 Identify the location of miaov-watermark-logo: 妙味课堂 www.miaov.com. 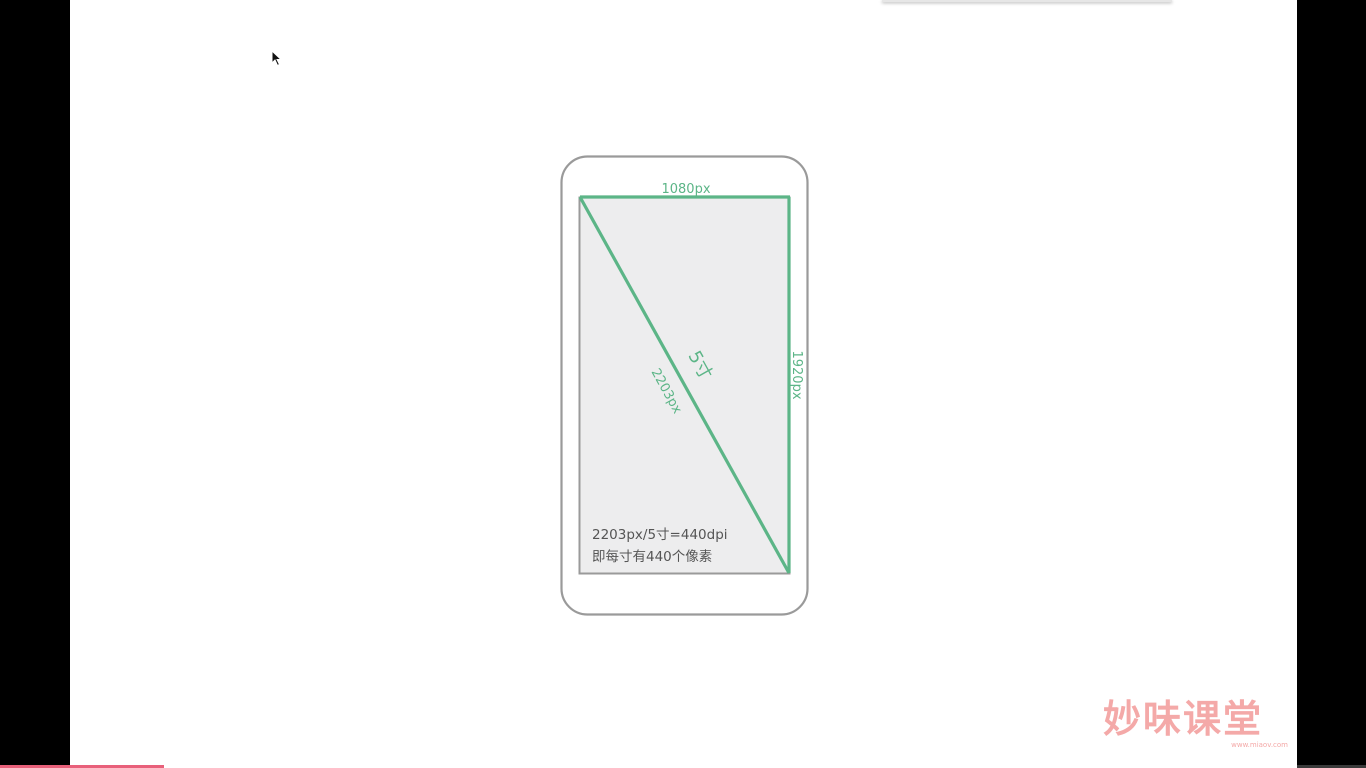
(1183, 726).